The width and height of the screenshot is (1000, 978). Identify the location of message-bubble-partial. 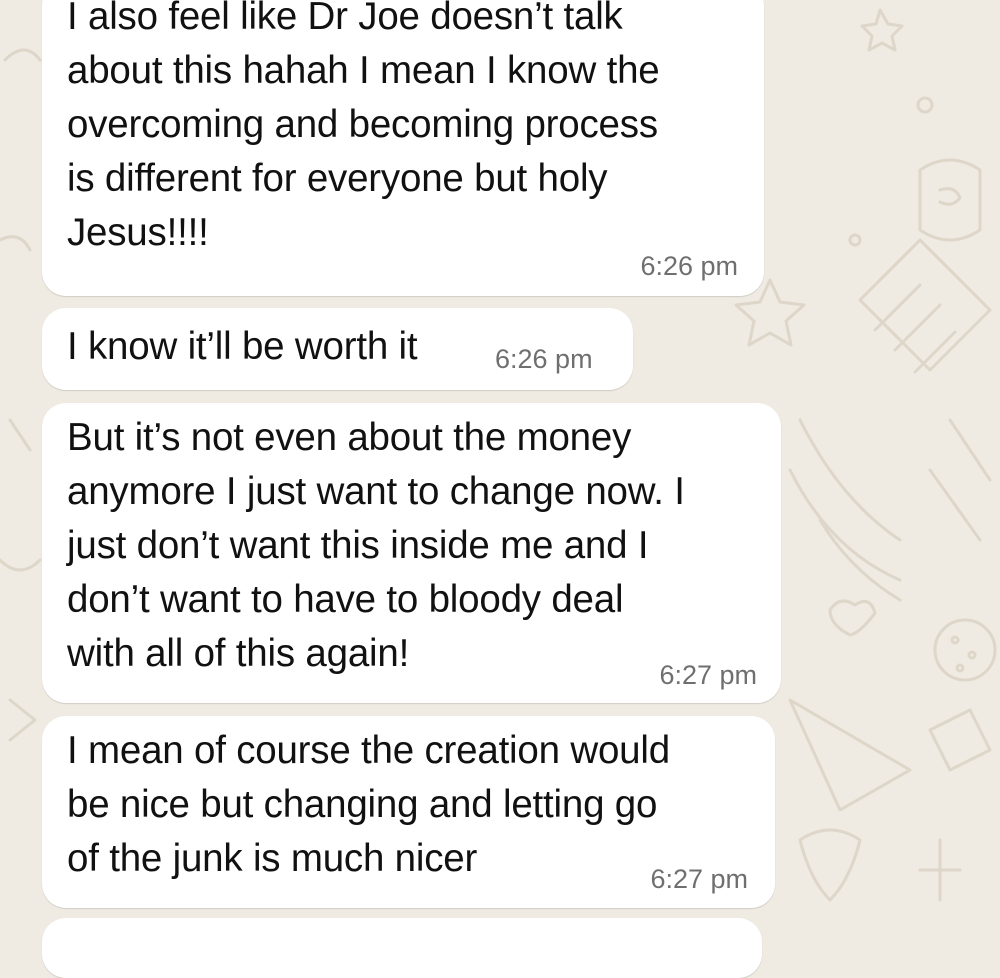
(402, 948).